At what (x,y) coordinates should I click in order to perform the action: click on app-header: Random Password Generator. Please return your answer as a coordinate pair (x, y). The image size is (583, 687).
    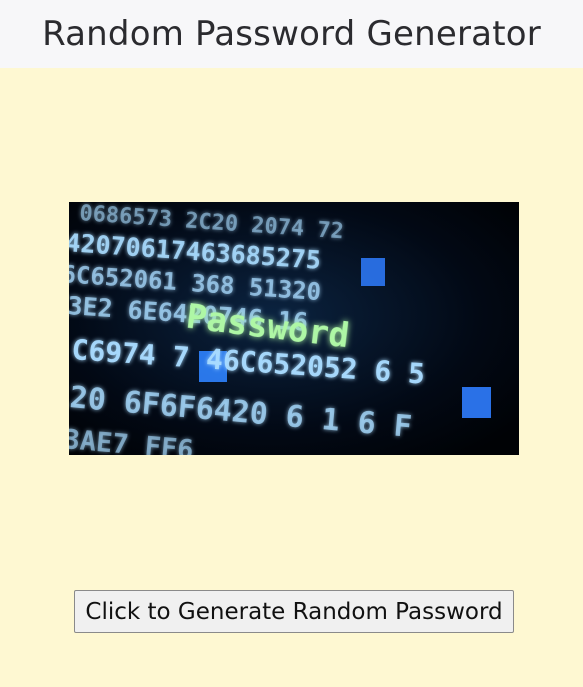
    Looking at the image, I should click on (291, 34).